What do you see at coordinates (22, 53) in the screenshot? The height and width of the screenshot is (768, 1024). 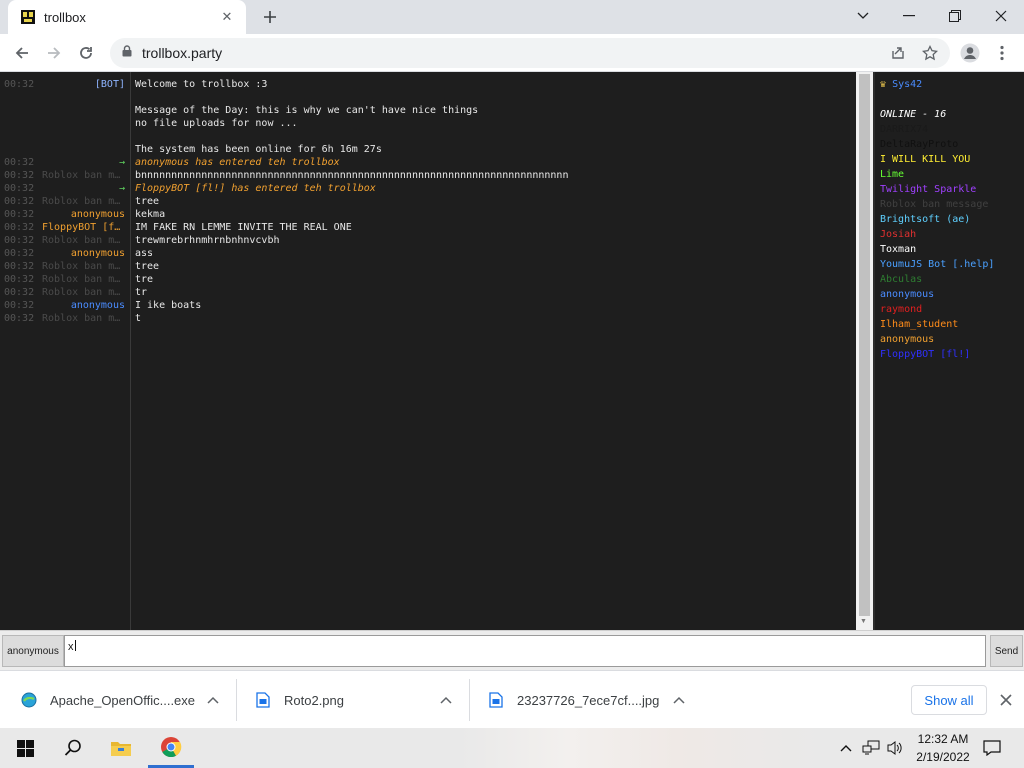 I see `back-arrow-icon` at bounding box center [22, 53].